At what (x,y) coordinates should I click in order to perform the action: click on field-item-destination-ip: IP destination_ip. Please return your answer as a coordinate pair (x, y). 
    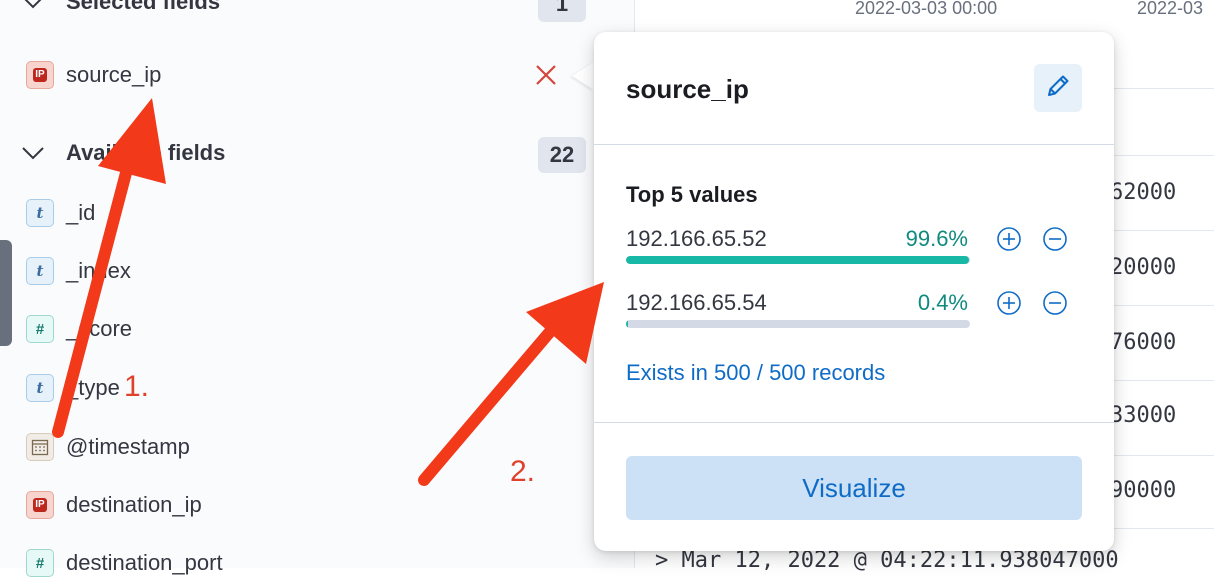
    Looking at the image, I should click on (114, 505).